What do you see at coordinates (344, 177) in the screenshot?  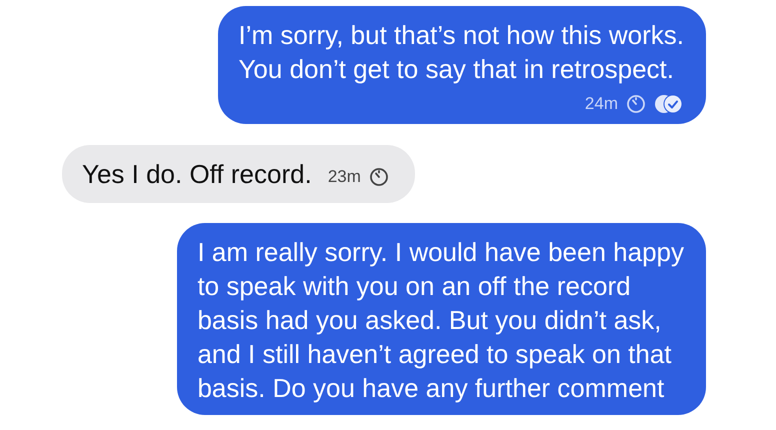 I see `timestamp: 23m` at bounding box center [344, 177].